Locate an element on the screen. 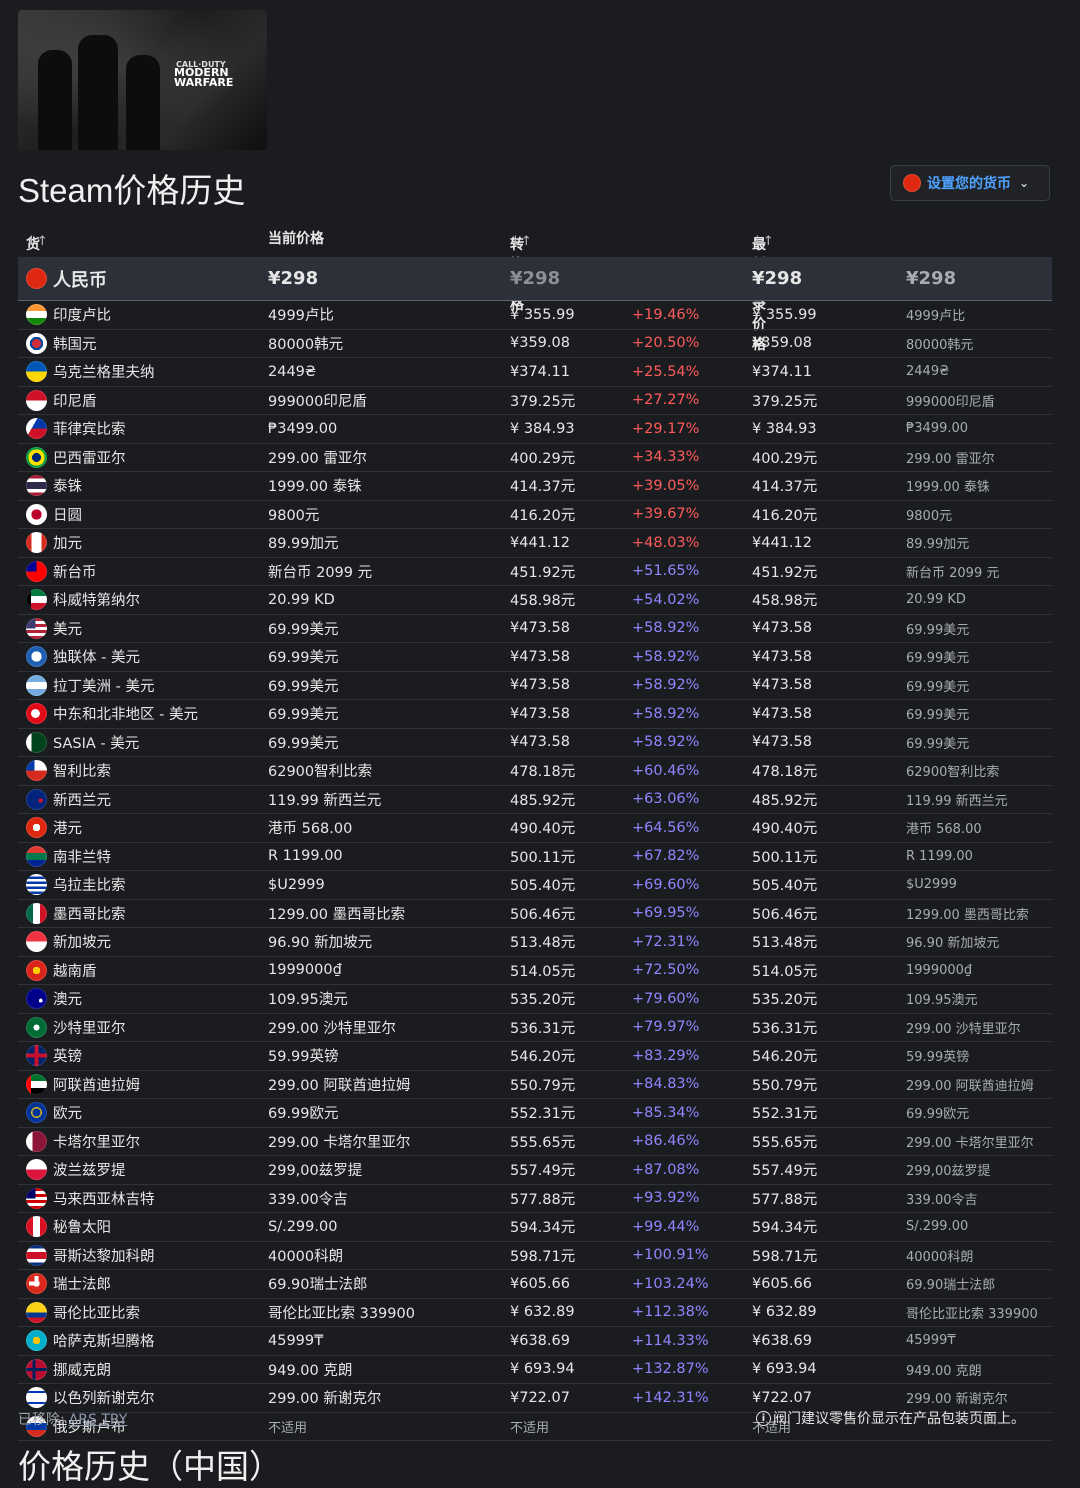  info-icon: i is located at coordinates (763, 1418).